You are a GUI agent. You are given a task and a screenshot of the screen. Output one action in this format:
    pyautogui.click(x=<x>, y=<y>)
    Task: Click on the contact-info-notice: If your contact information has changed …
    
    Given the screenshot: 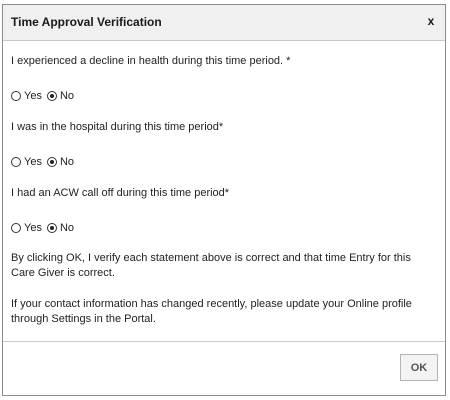 What is the action you would take?
    pyautogui.click(x=211, y=311)
    